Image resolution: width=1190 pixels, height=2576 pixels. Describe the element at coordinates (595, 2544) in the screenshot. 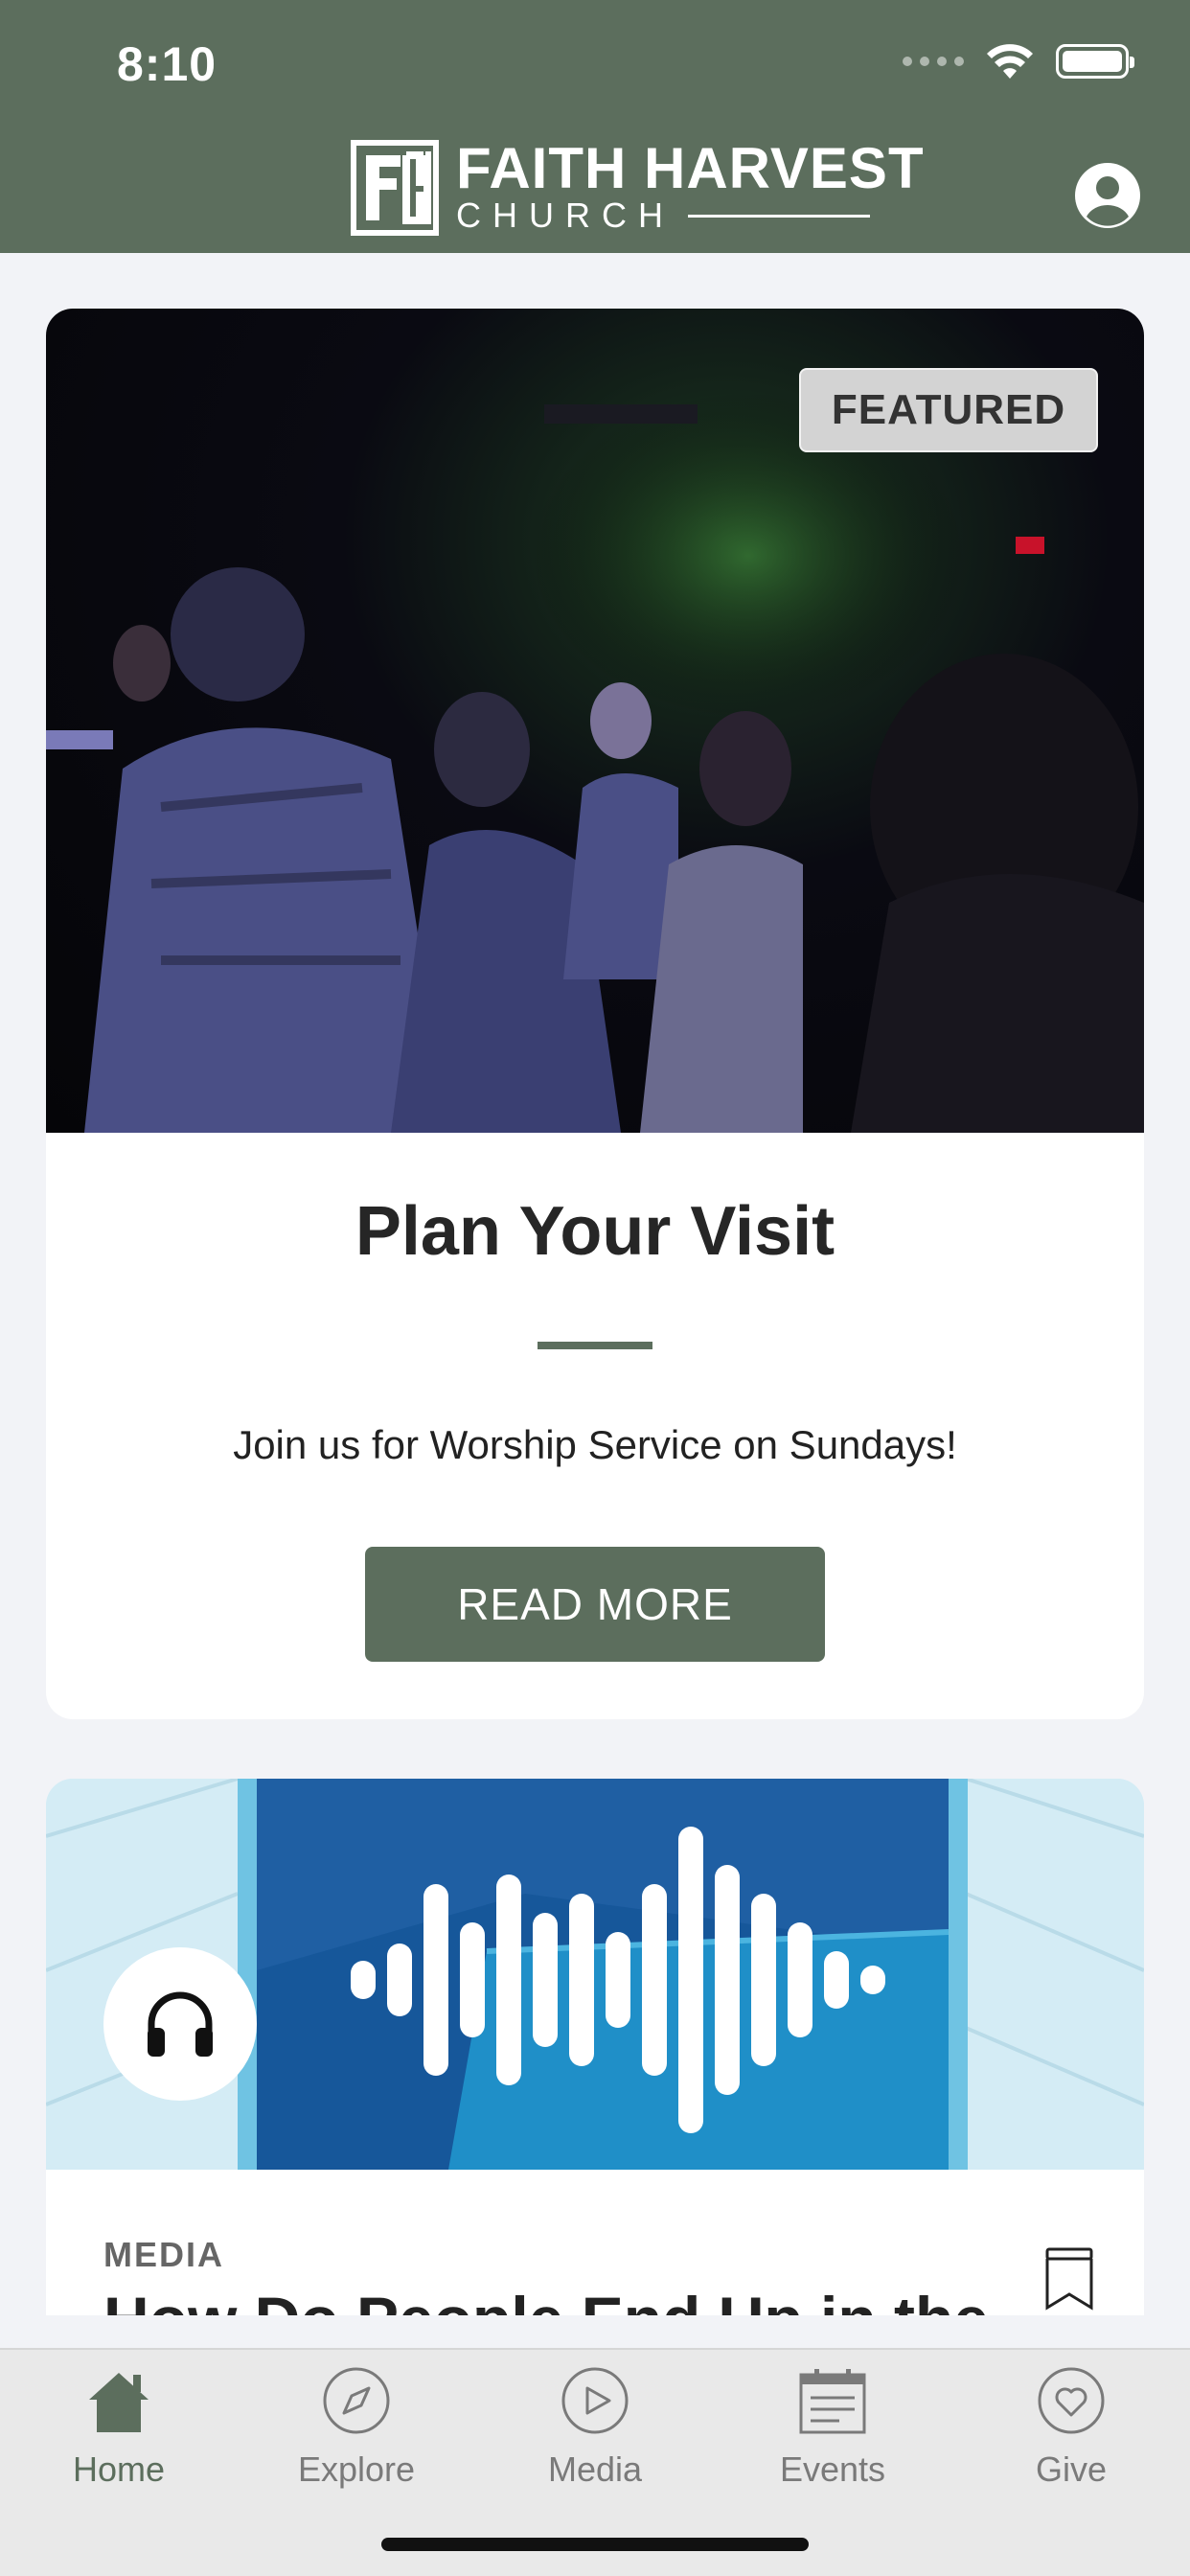

I see `home-indicator` at that location.